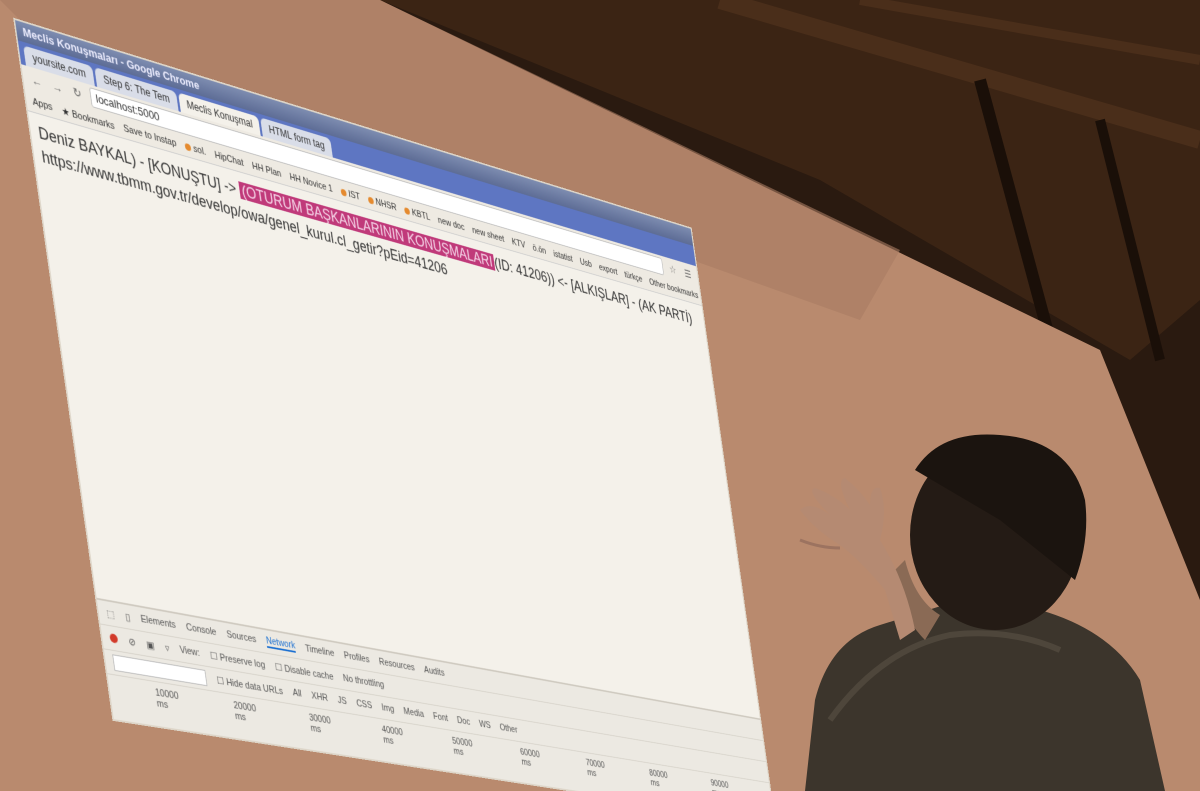 This screenshot has width=1200, height=791. Describe the element at coordinates (518, 244) in the screenshot. I see `bookmark-item: KTV` at that location.